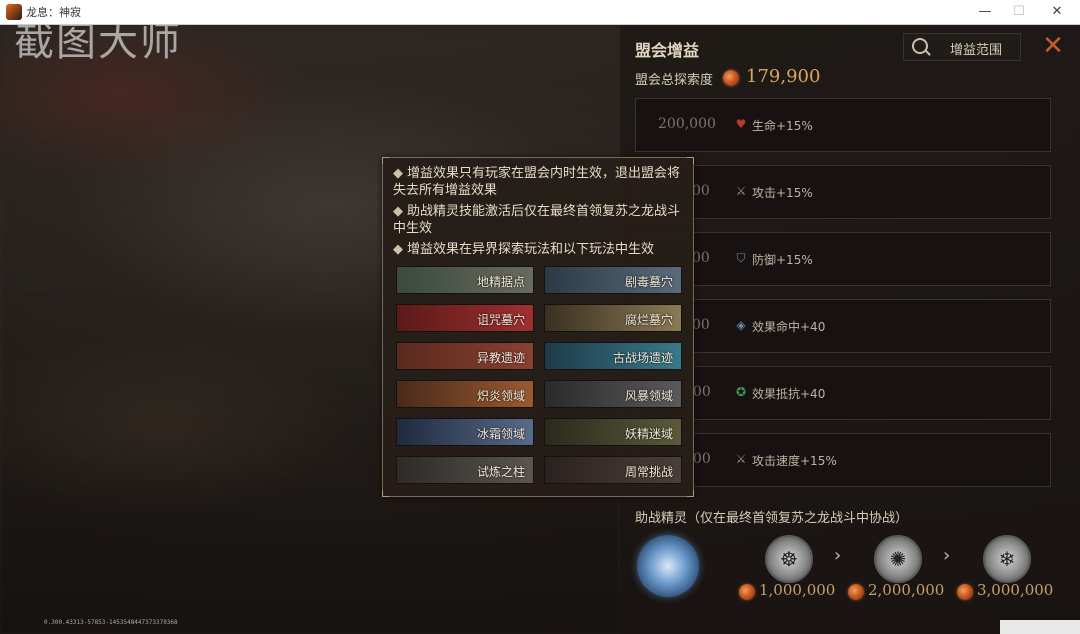 This screenshot has width=1080, height=634. What do you see at coordinates (674, 80) in the screenshot?
I see `total-exploration-label: 盟会总探索度` at bounding box center [674, 80].